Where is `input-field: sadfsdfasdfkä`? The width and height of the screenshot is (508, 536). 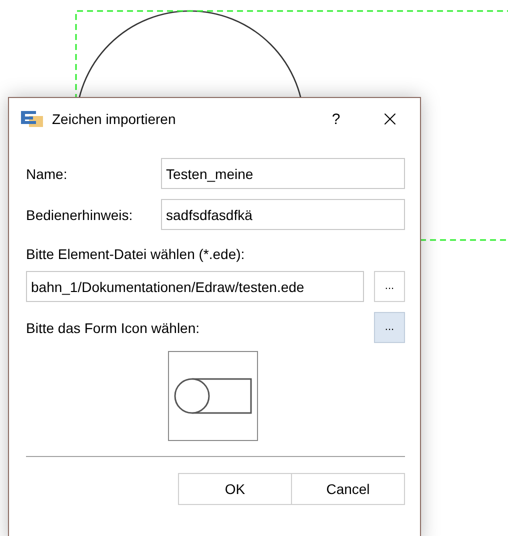
input-field: sadfsdfasdfkä is located at coordinates (283, 214).